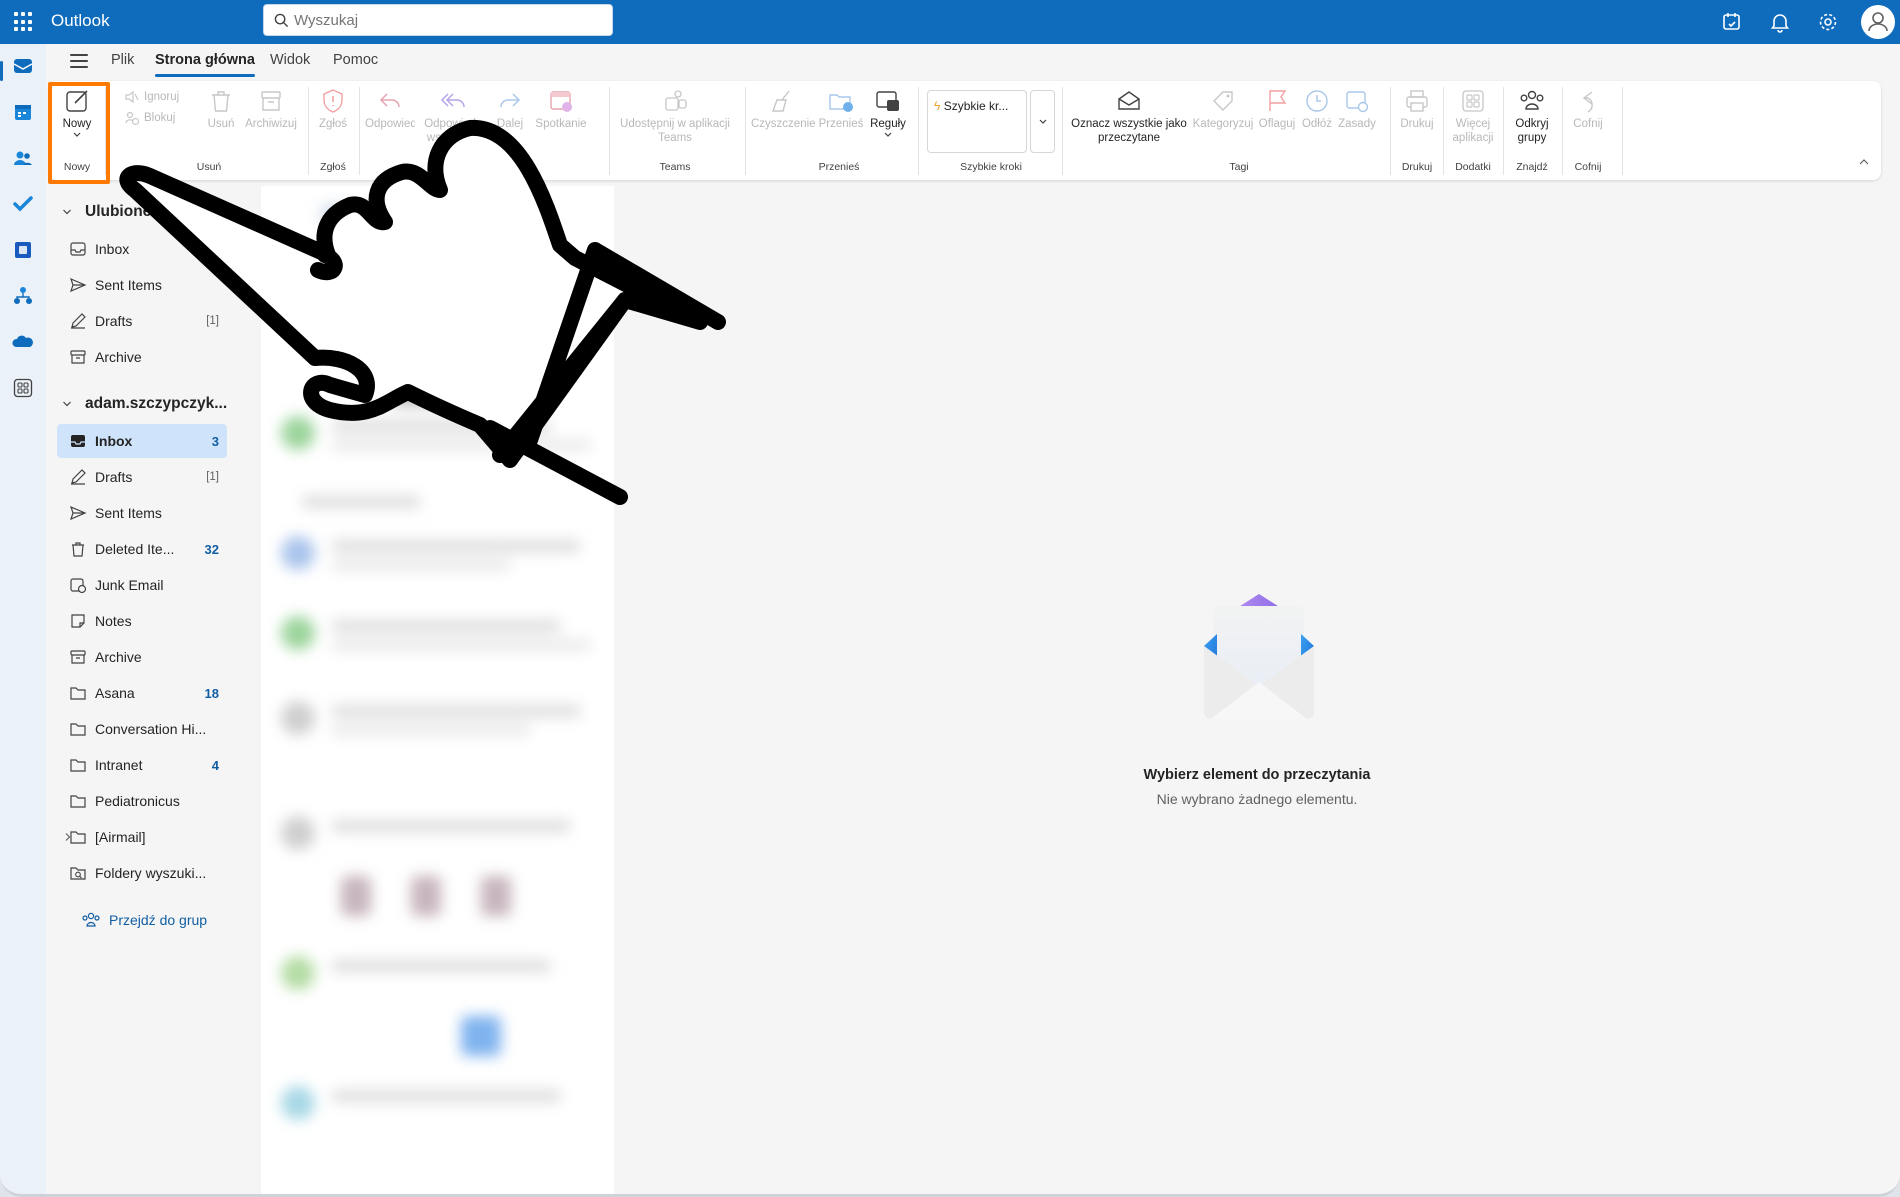 The width and height of the screenshot is (1900, 1197). What do you see at coordinates (23, 158) in the screenshot?
I see `people-icon` at bounding box center [23, 158].